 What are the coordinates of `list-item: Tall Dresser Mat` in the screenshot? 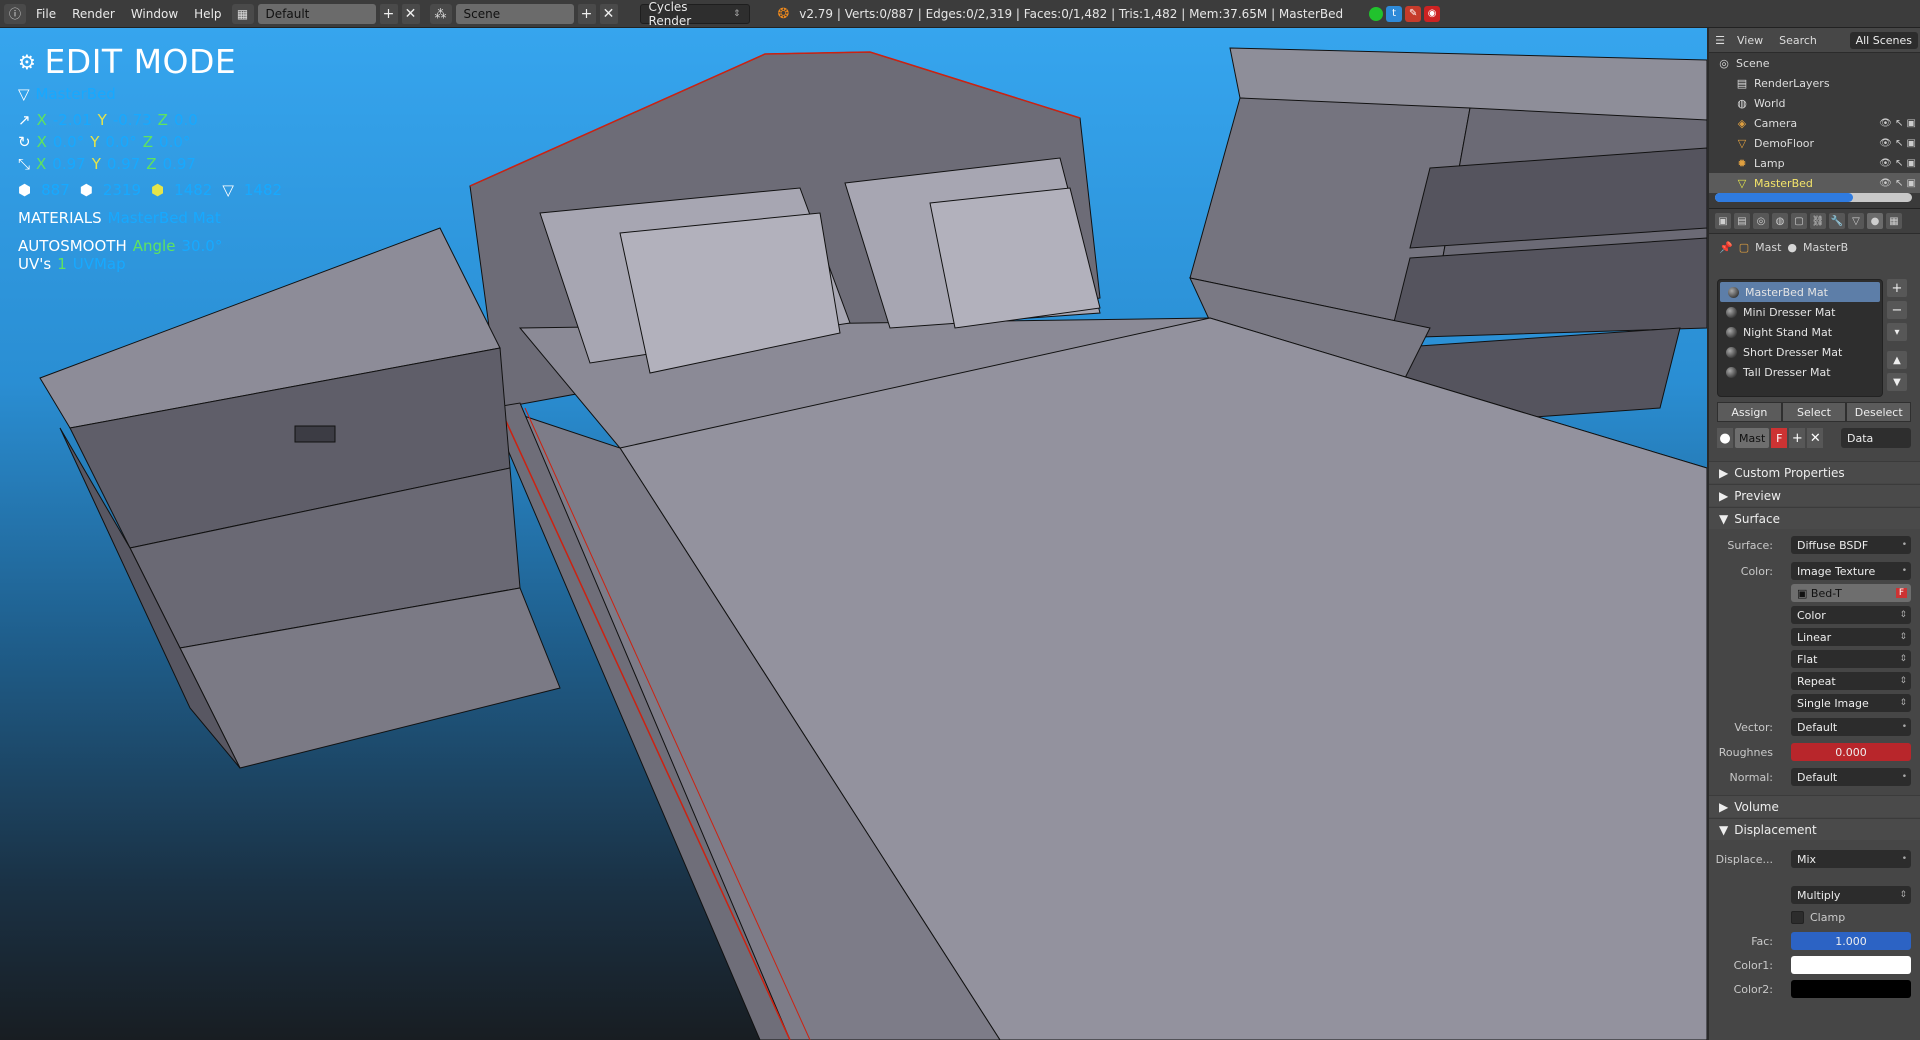 It's located at (1800, 372).